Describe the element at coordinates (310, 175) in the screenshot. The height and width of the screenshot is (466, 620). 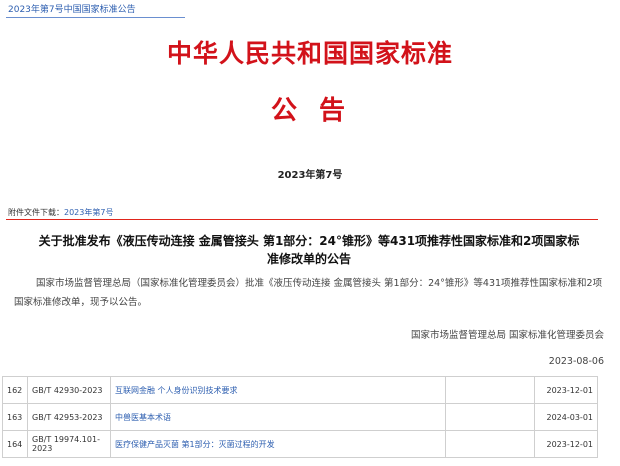
I see `issue-number: 2023年第7号` at that location.